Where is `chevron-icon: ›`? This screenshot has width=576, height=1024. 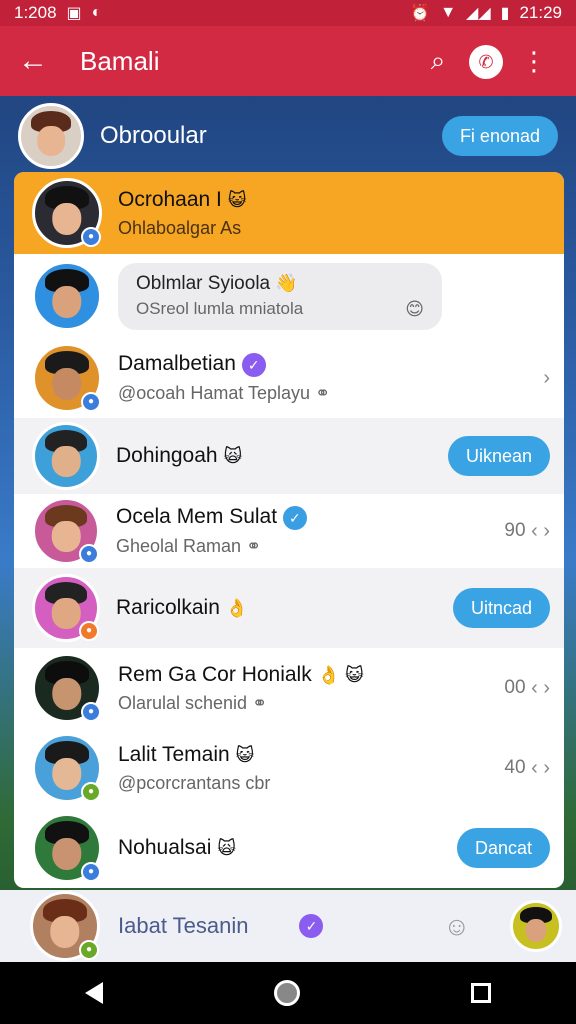
chevron-icon: › is located at coordinates (546, 378).